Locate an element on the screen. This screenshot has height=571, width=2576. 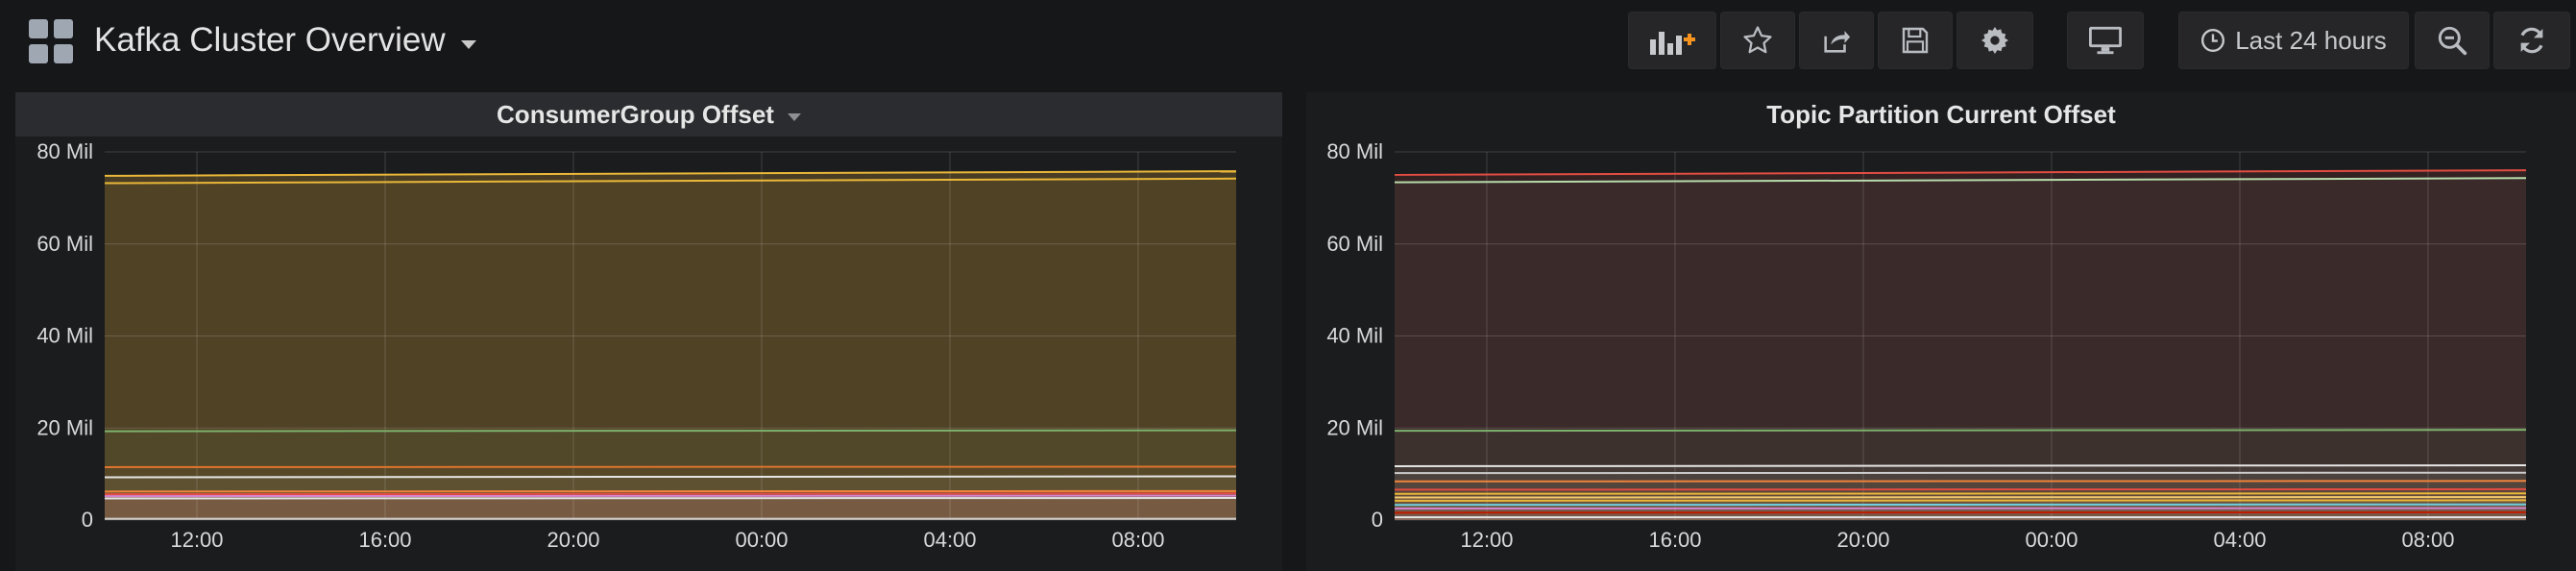
star-dashboard-button is located at coordinates (1758, 41).